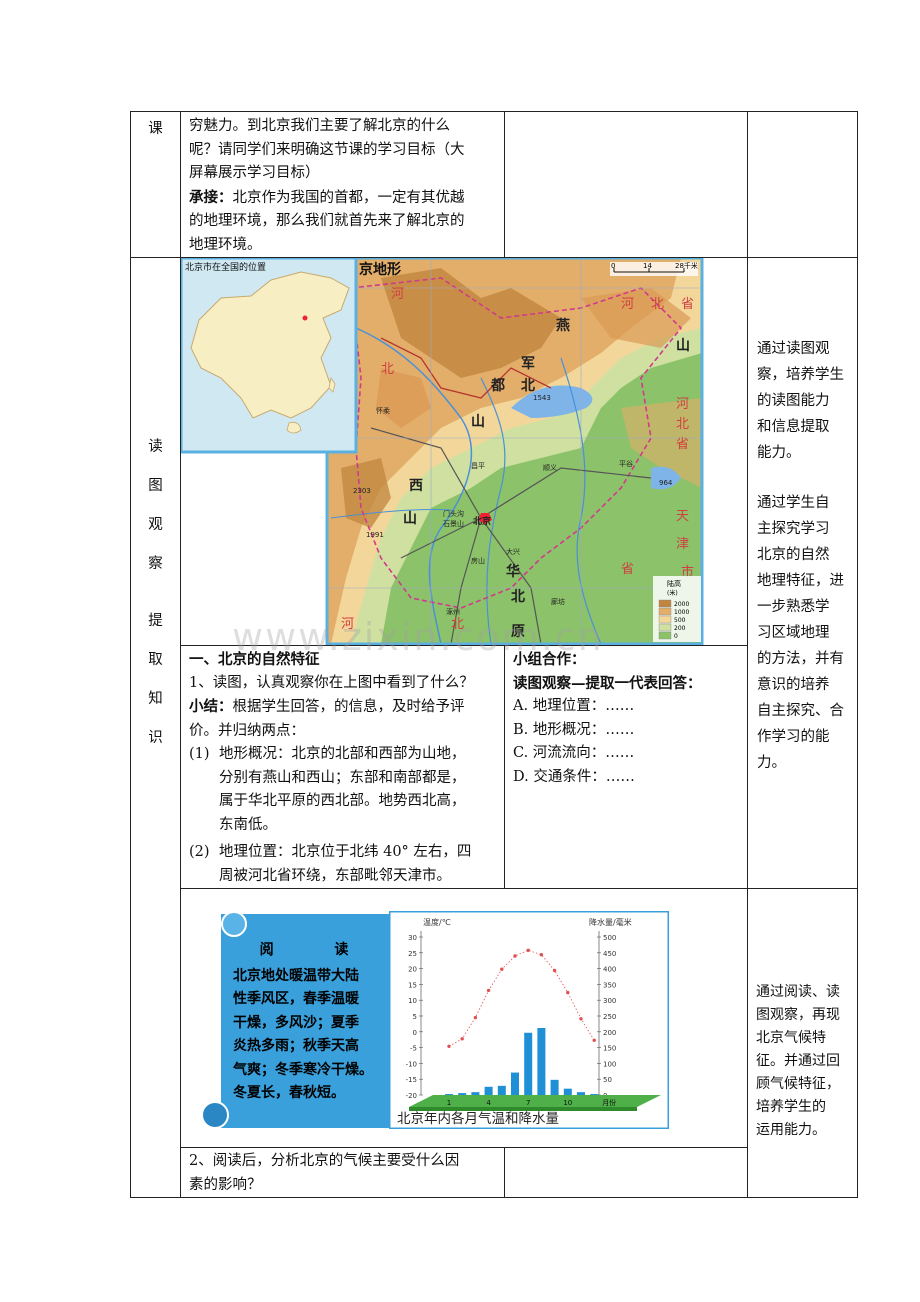 The height and width of the screenshot is (1302, 920). I want to click on goal3-l6: 培养学生的, so click(791, 1107).